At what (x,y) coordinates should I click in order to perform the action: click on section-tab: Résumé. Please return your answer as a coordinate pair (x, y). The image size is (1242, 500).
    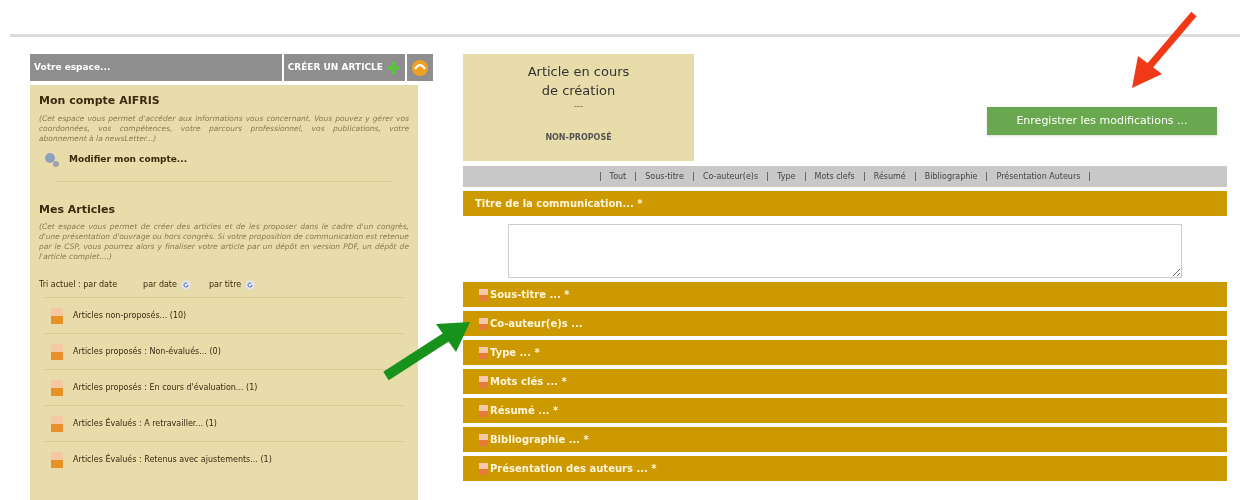
    Looking at the image, I should click on (889, 176).